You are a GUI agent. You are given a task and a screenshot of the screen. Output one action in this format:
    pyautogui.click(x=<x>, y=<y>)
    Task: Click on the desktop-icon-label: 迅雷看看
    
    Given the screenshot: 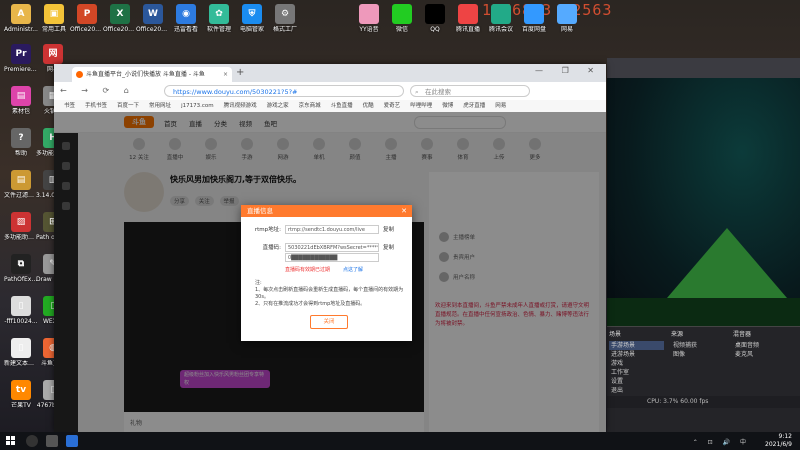 What is the action you would take?
    pyautogui.click(x=185, y=29)
    